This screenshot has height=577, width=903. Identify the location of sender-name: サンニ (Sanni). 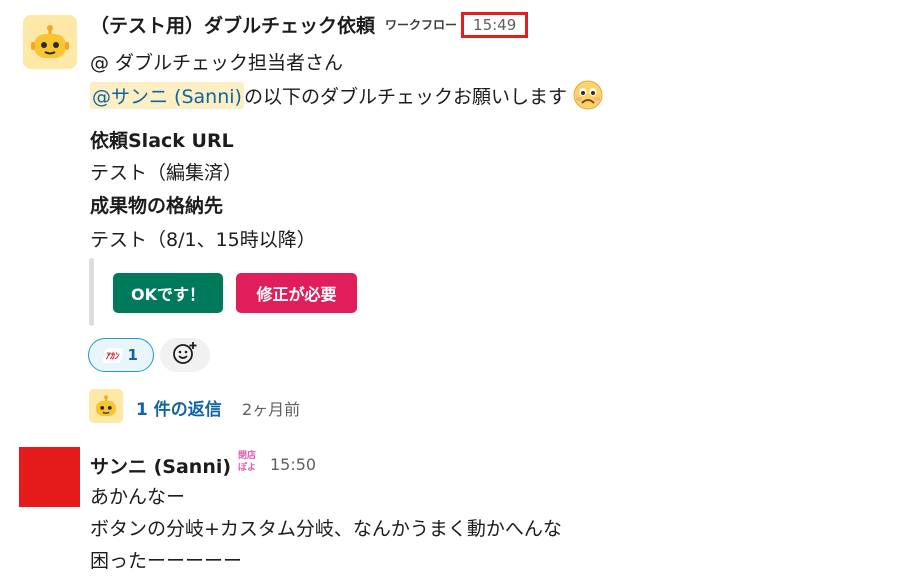
(160, 465).